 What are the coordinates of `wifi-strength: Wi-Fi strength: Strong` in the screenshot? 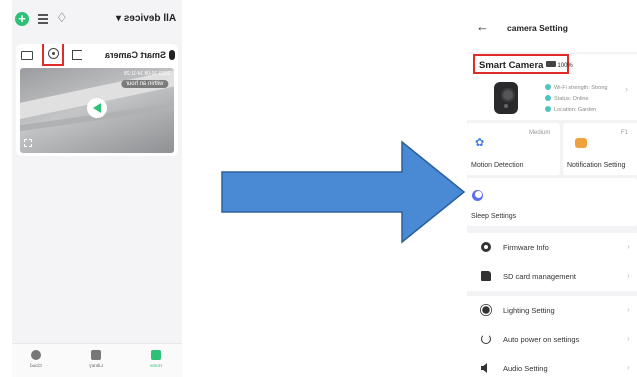 It's located at (576, 87).